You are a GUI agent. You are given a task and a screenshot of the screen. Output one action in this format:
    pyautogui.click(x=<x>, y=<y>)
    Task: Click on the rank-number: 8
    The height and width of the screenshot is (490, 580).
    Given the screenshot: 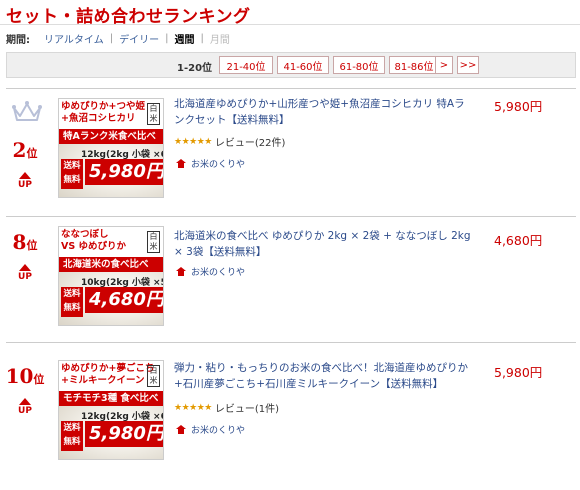 What is the action you would take?
    pyautogui.click(x=19, y=242)
    